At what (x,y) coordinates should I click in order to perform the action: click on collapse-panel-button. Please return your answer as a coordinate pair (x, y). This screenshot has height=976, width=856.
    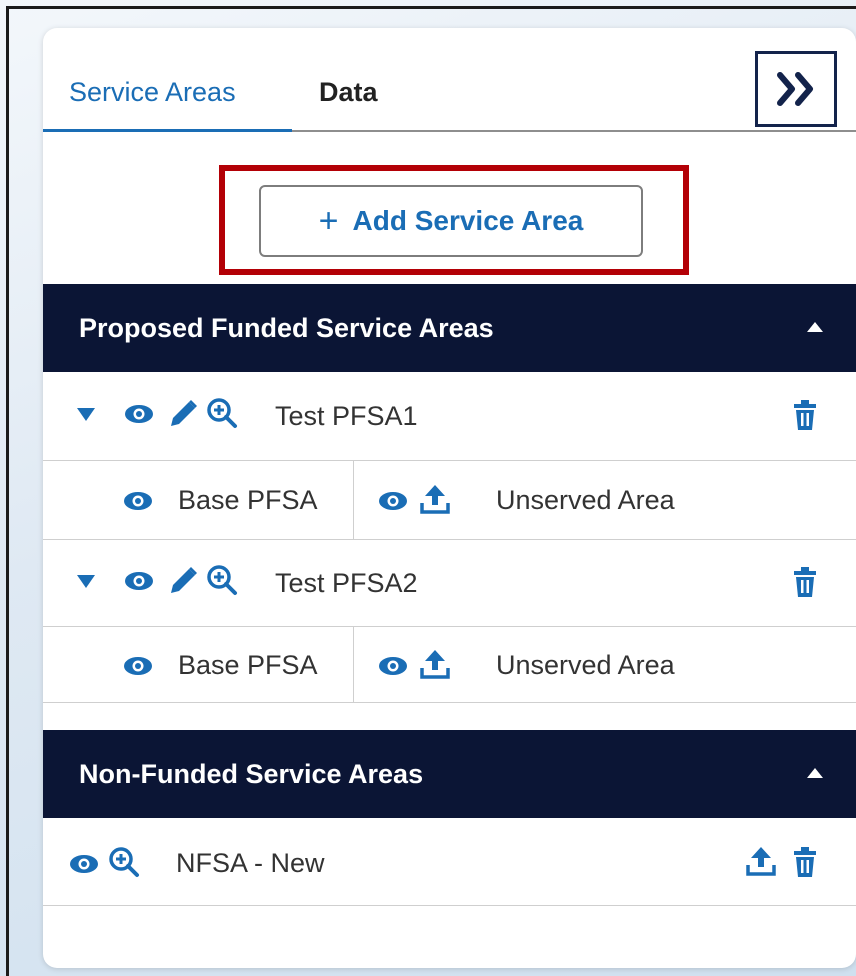
    Looking at the image, I should click on (796, 89).